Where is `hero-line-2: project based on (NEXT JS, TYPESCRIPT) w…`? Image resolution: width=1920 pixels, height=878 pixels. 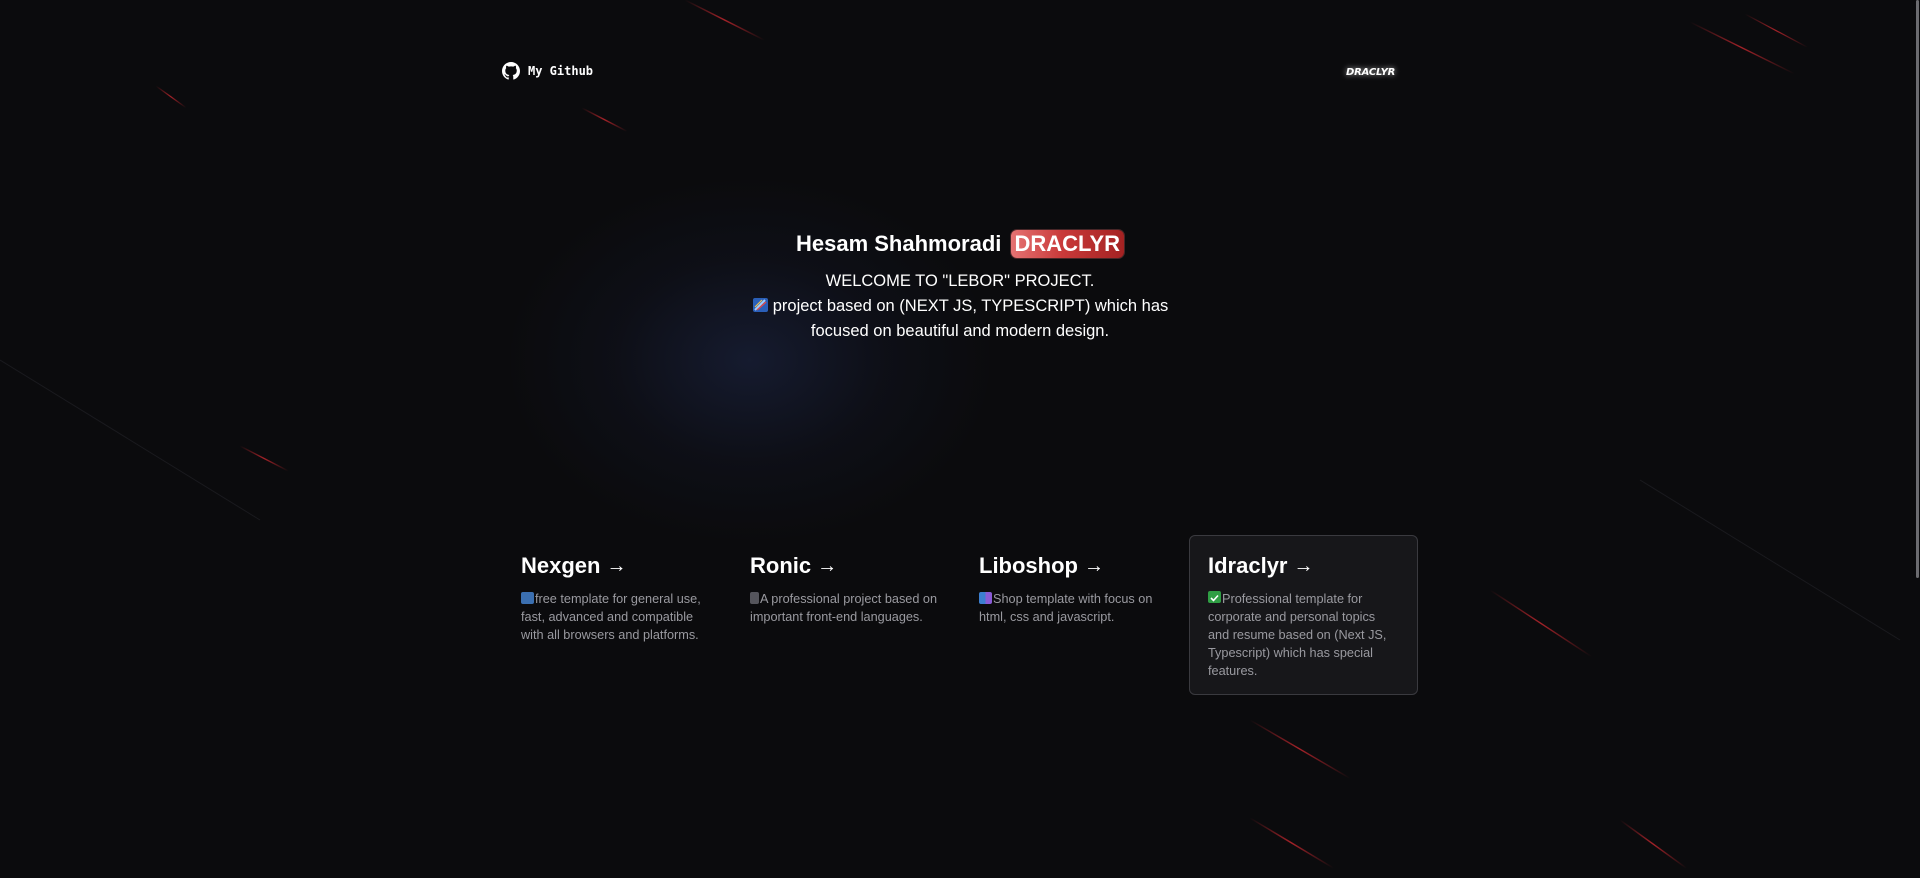 hero-line-2: project based on (NEXT JS, TYPESCRIPT) w… is located at coordinates (970, 306).